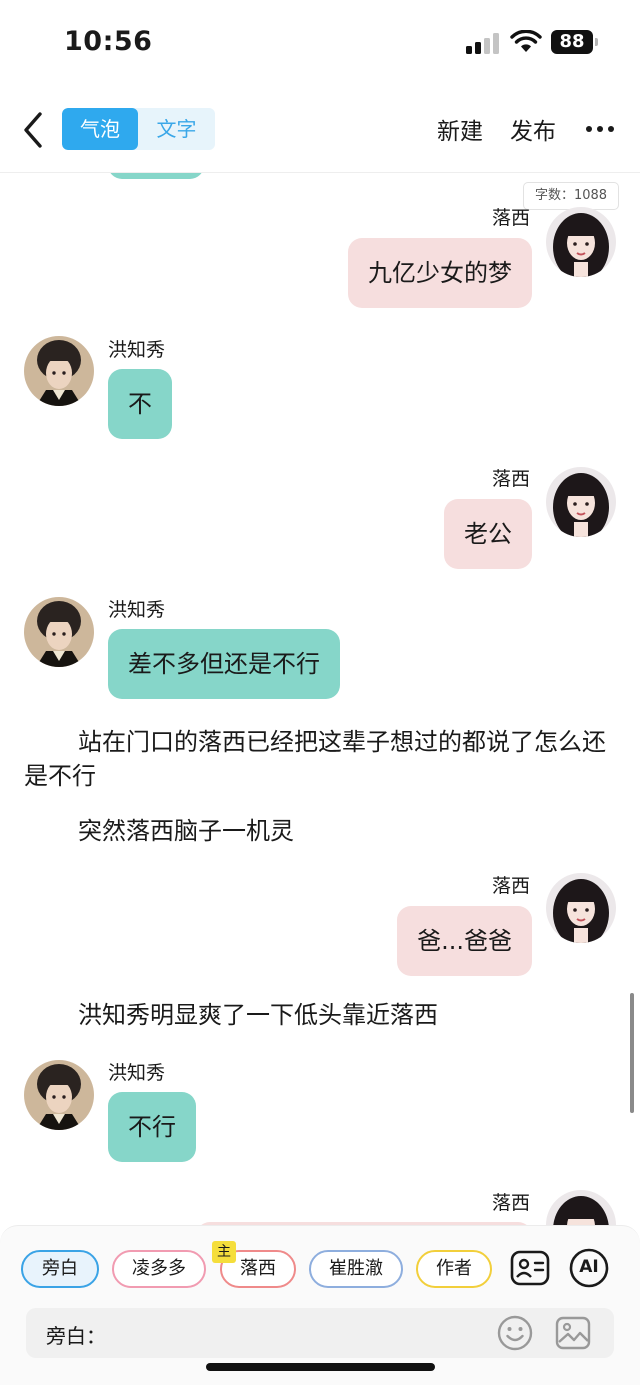 The height and width of the screenshot is (1385, 640). I want to click on status-bar: 10:56 88, so click(320, 44).